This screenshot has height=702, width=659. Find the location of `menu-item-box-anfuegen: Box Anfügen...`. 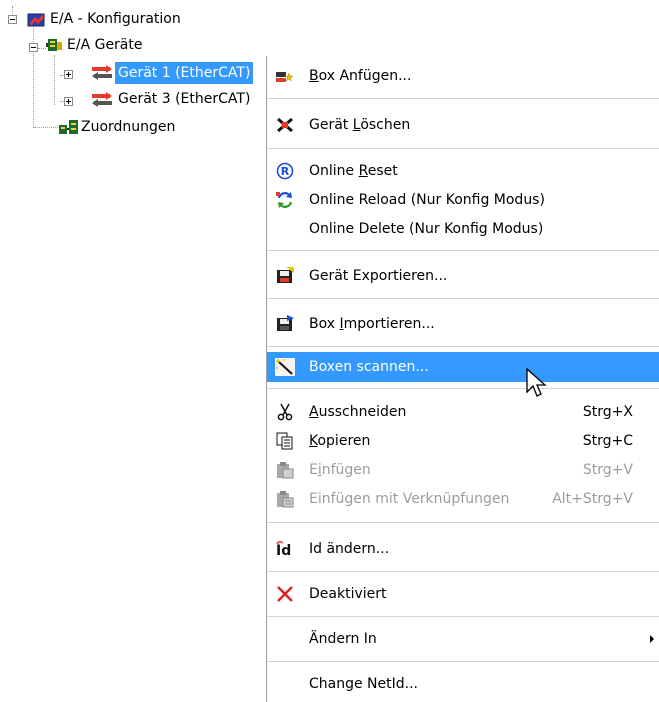

menu-item-box-anfuegen: Box Anfügen... is located at coordinates (463, 76).